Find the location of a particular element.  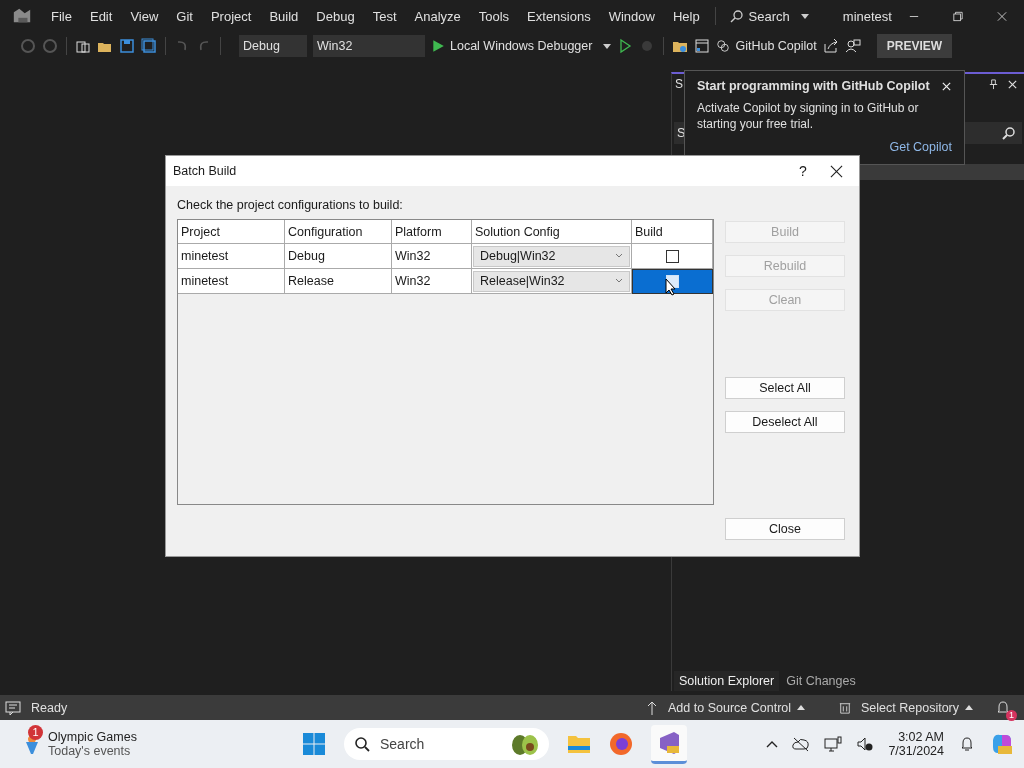

speaker-muted-icon is located at coordinates (865, 744).